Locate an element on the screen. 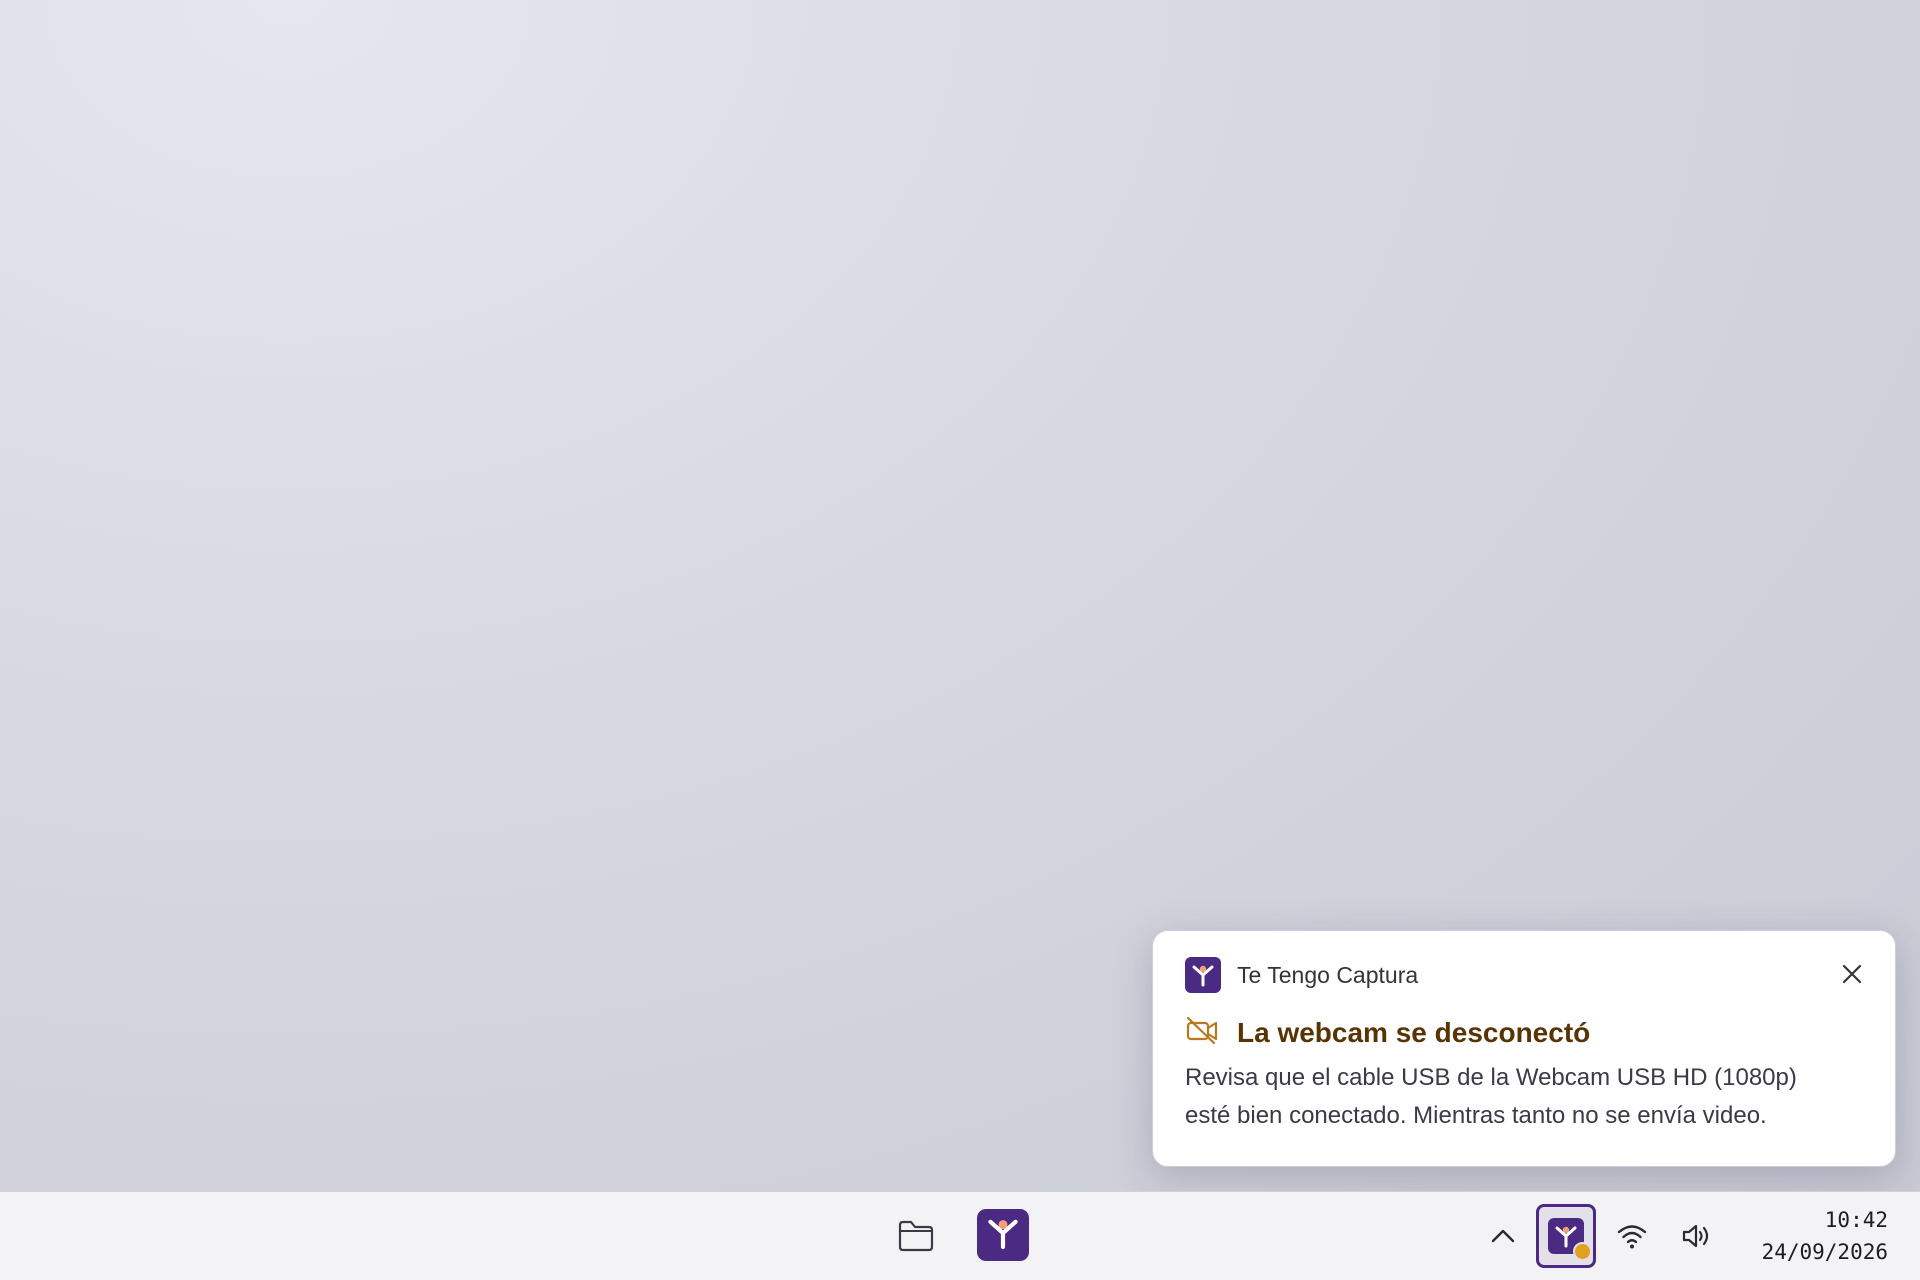 This screenshot has width=1920, height=1280. te-tengo-captura-tray-button is located at coordinates (1566, 1236).